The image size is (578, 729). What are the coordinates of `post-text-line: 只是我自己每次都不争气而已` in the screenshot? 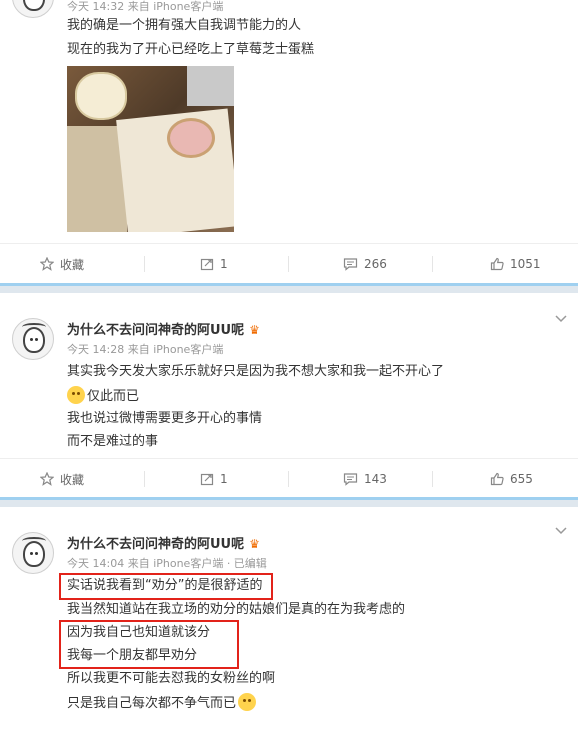 It's located at (162, 703).